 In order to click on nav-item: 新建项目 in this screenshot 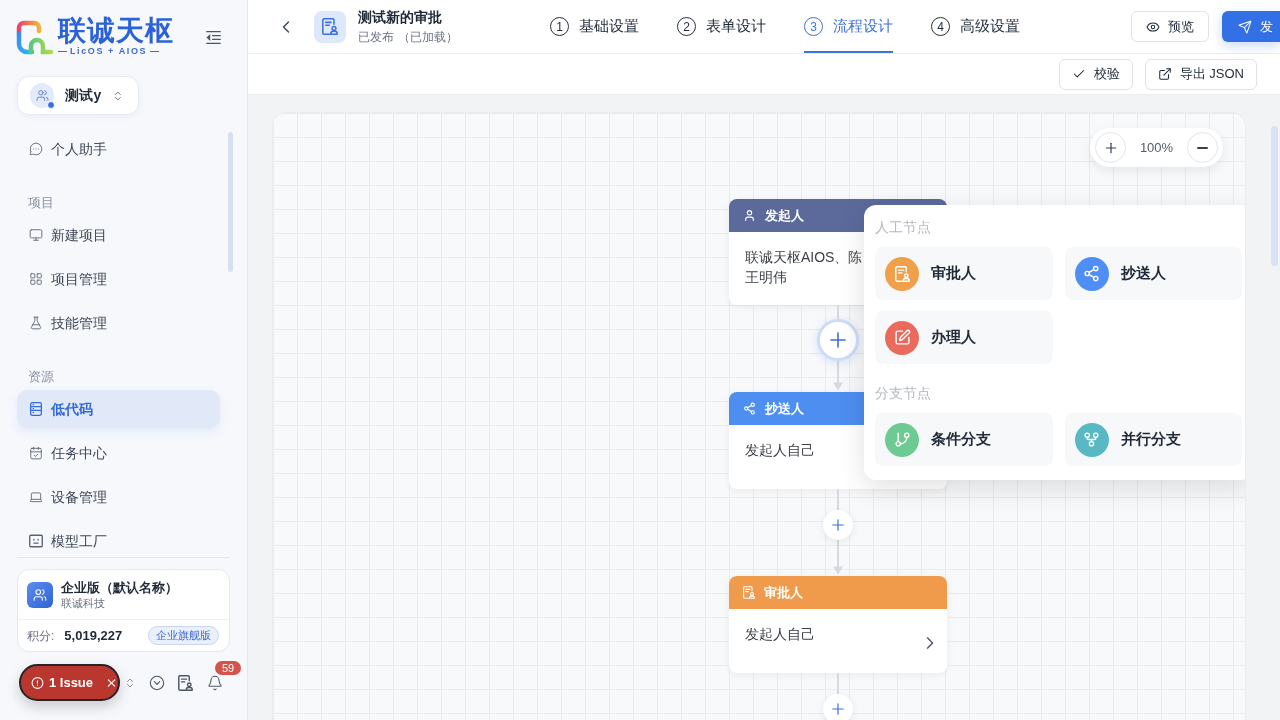, I will do `click(118, 235)`.